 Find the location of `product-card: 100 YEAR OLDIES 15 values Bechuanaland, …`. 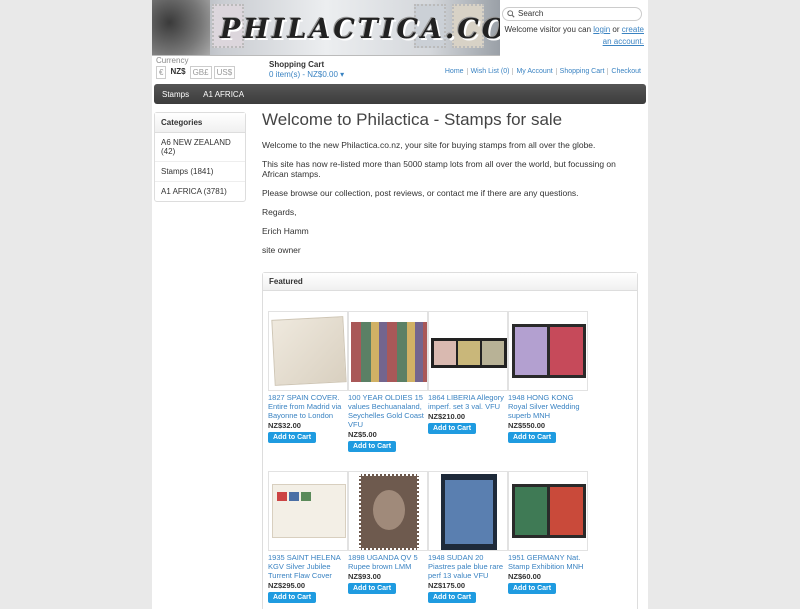

product-card: 100 YEAR OLDIES 15 values Bechuanaland, … is located at coordinates (388, 381).